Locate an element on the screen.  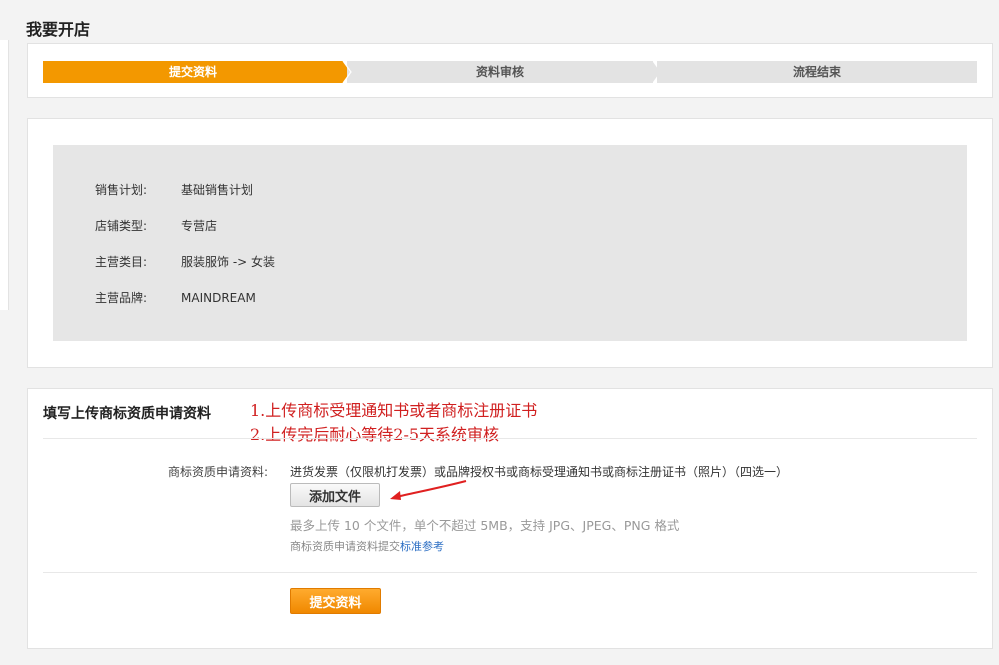
step-submit-info: 提交资料 is located at coordinates (193, 72).